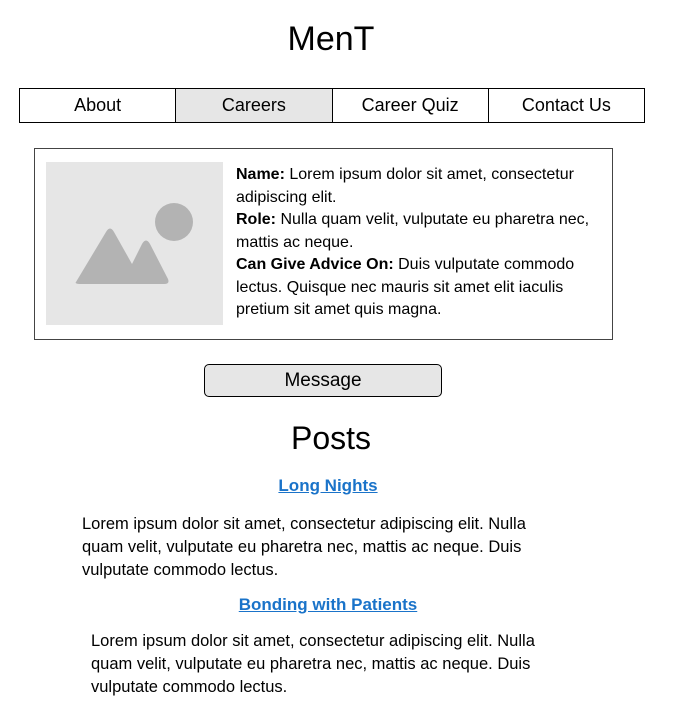  I want to click on post-title: Long Nights, so click(328, 486).